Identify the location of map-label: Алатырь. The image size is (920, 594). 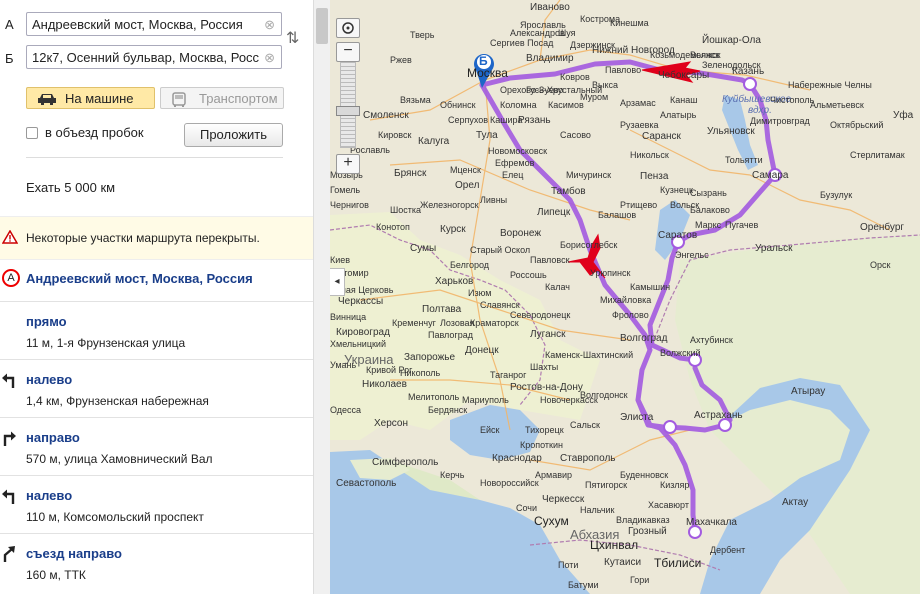
(678, 115).